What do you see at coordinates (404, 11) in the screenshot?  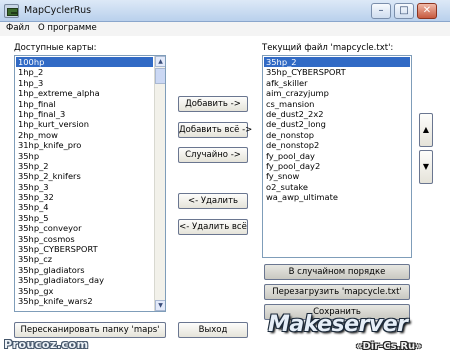 I see `maximize-button: □` at bounding box center [404, 11].